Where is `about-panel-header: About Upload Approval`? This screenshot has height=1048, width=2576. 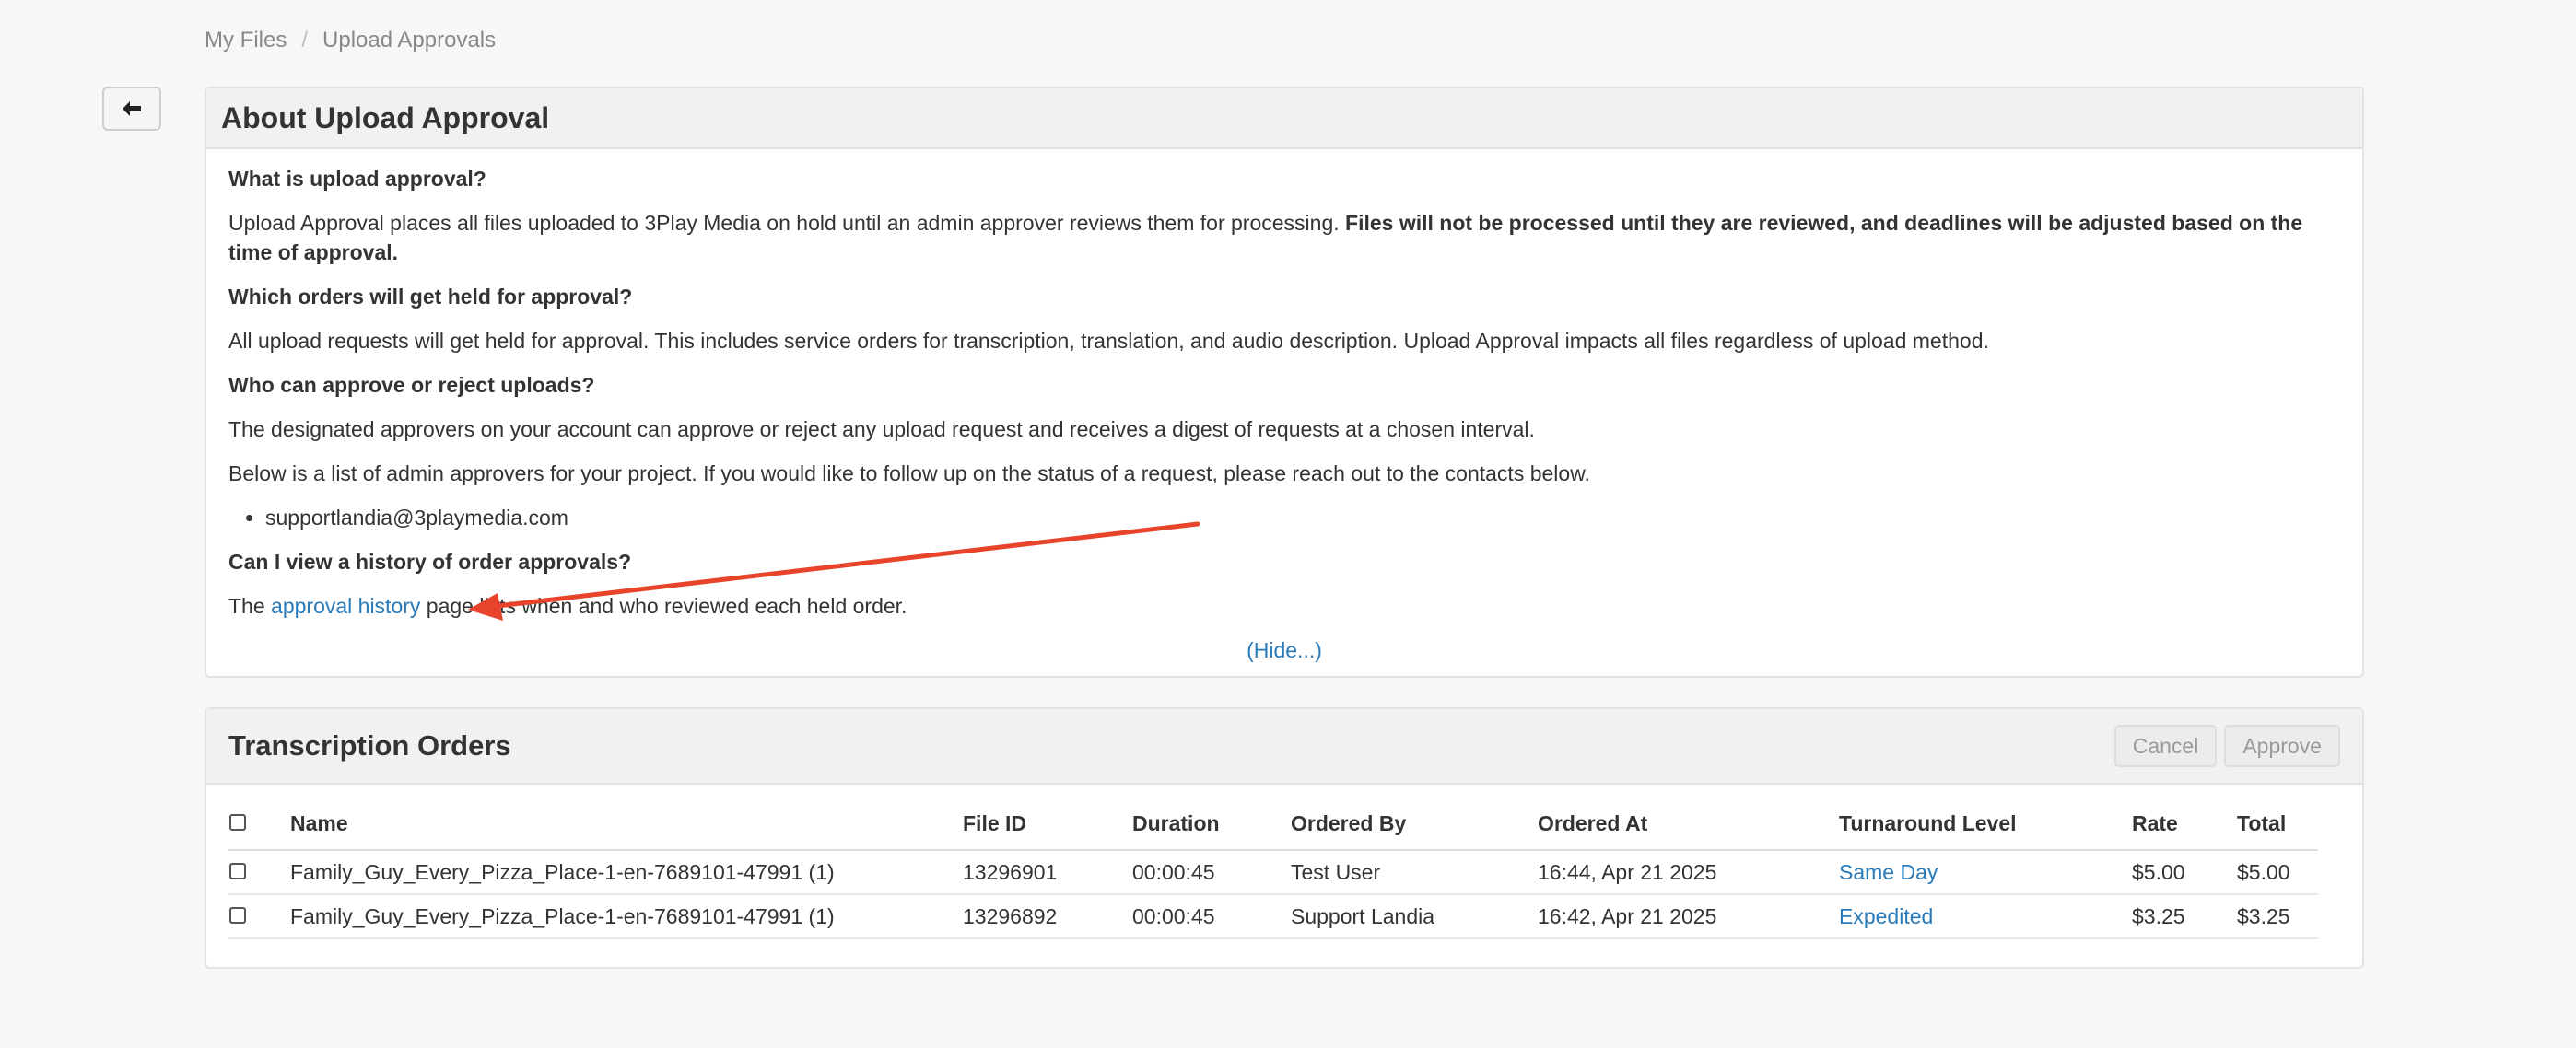 about-panel-header: About Upload Approval is located at coordinates (1284, 118).